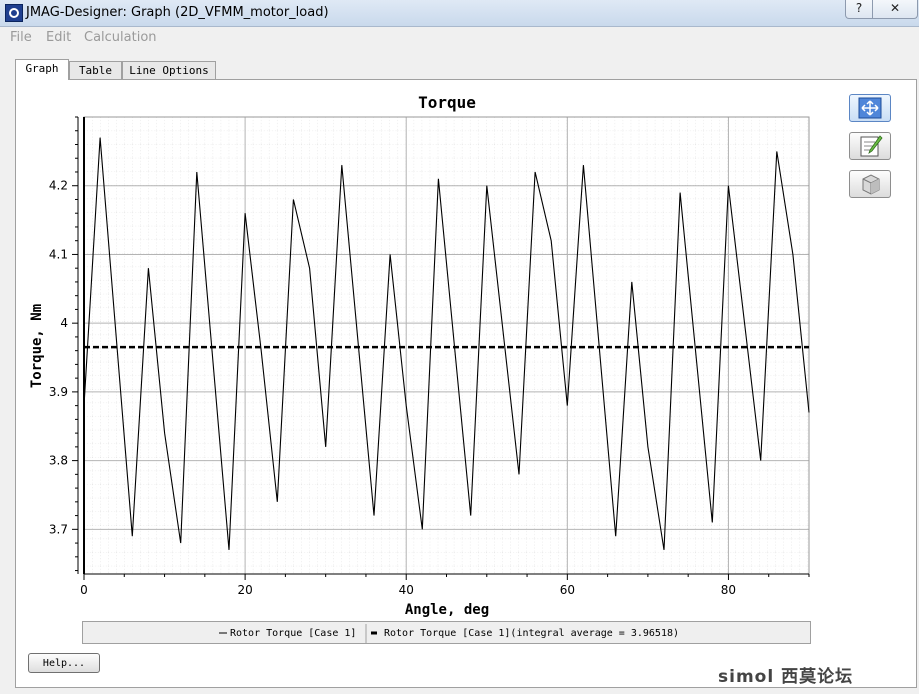 The image size is (919, 694). Describe the element at coordinates (786, 677) in the screenshot. I see `watermark-logo: simol 西莫论坛` at that location.